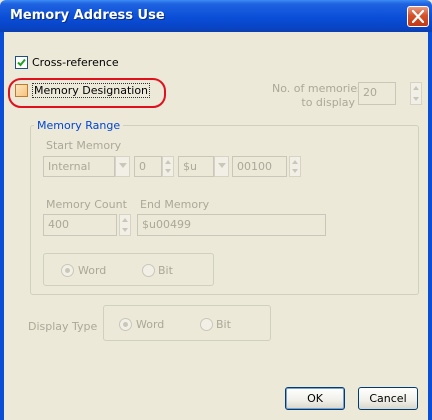 This screenshot has height=420, width=432. Describe the element at coordinates (80, 225) in the screenshot. I see `memory-count-input: 400` at that location.